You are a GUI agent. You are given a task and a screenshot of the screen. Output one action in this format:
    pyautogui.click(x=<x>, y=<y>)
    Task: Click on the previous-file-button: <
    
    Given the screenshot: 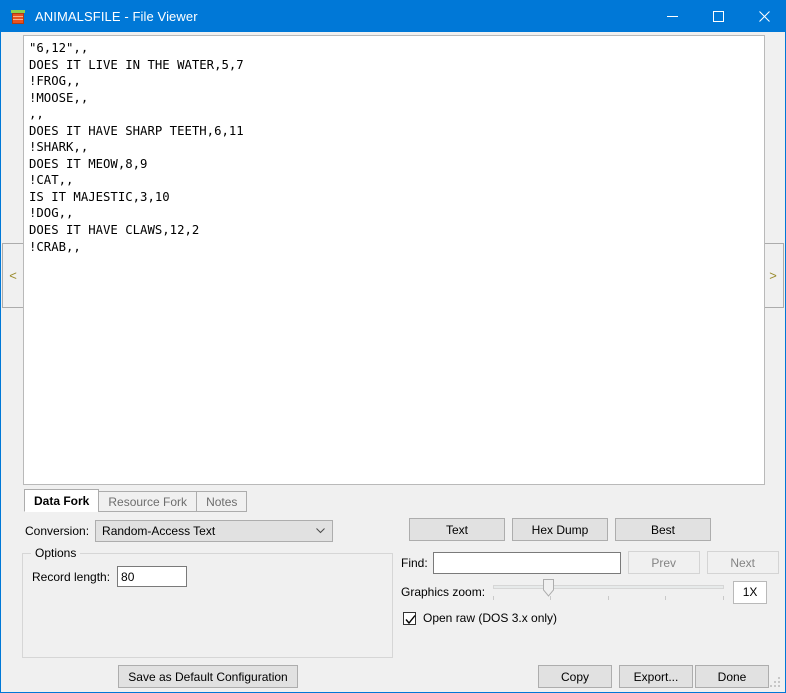 What is the action you would take?
    pyautogui.click(x=13, y=275)
    